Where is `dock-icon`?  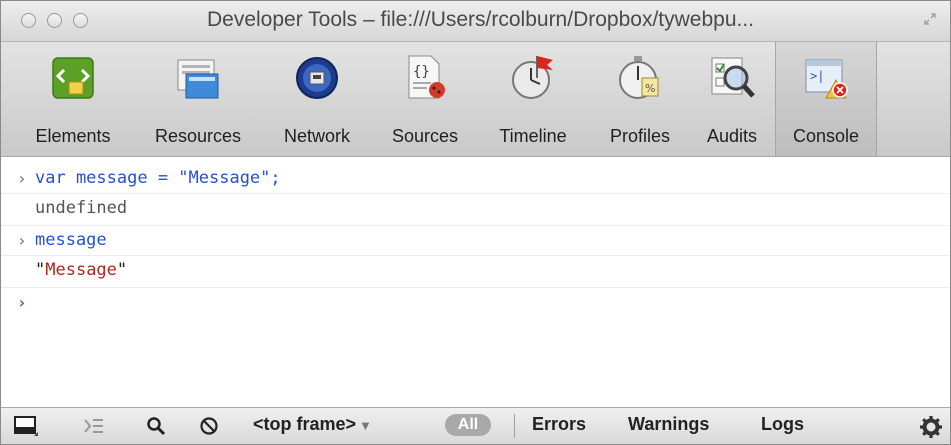
dock-icon is located at coordinates (26, 426).